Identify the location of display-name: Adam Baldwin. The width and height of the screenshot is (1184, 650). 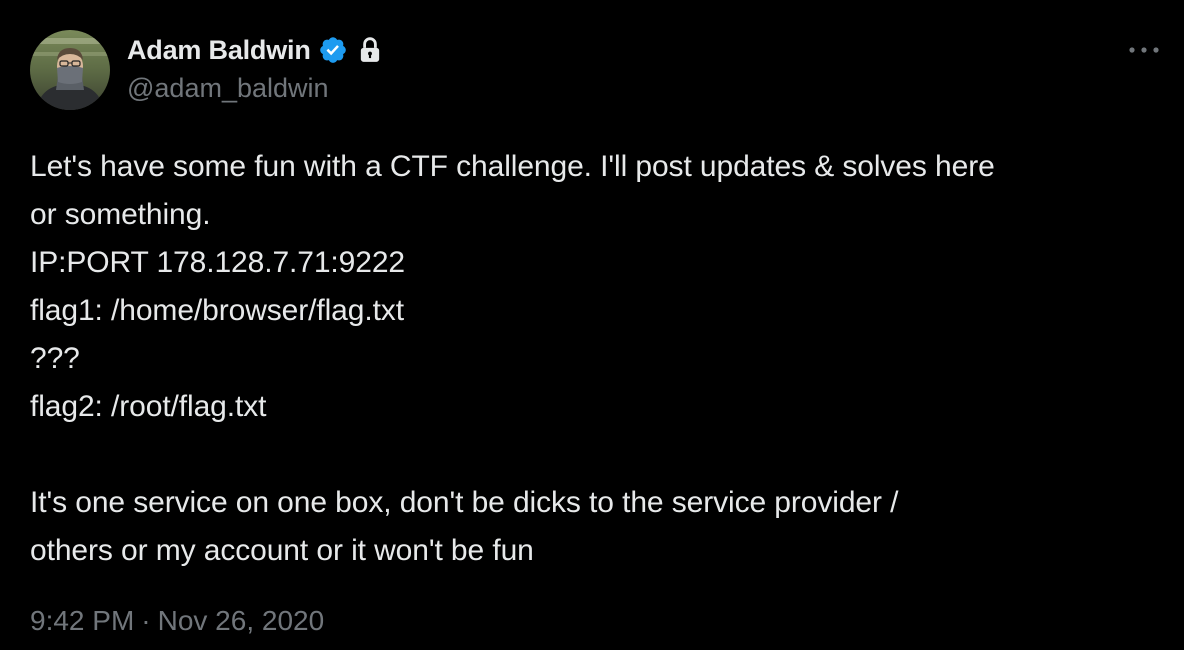
(219, 50).